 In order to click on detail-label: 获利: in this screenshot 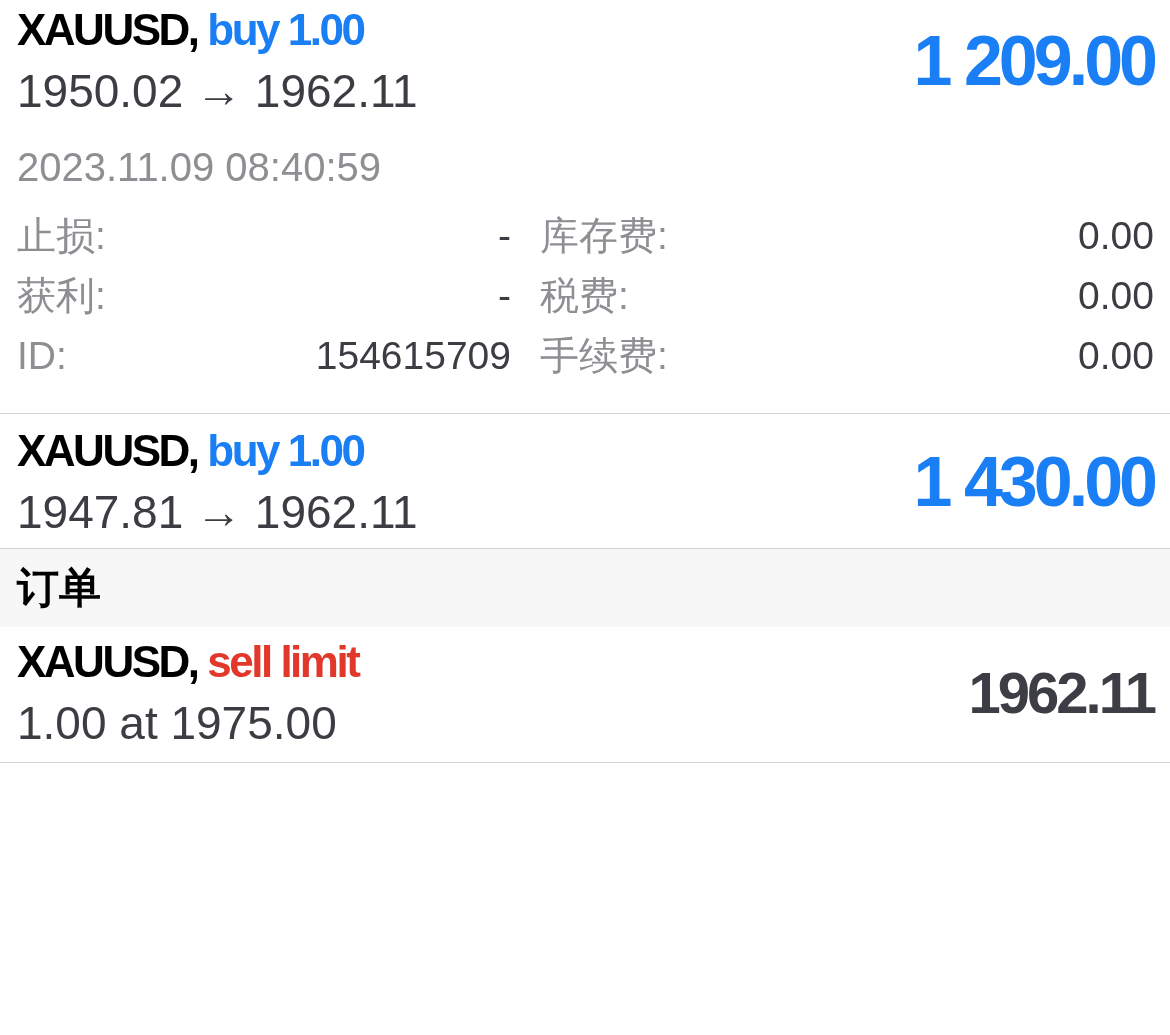, I will do `click(61, 296)`.